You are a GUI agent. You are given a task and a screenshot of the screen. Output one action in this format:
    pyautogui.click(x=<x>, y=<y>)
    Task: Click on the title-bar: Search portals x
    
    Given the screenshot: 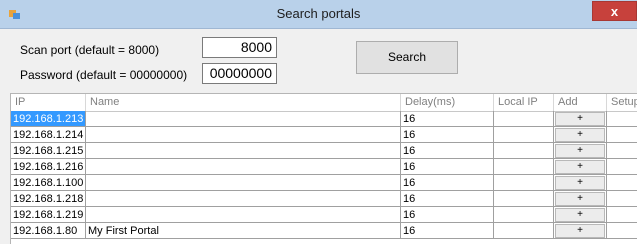 What is the action you would take?
    pyautogui.click(x=318, y=14)
    